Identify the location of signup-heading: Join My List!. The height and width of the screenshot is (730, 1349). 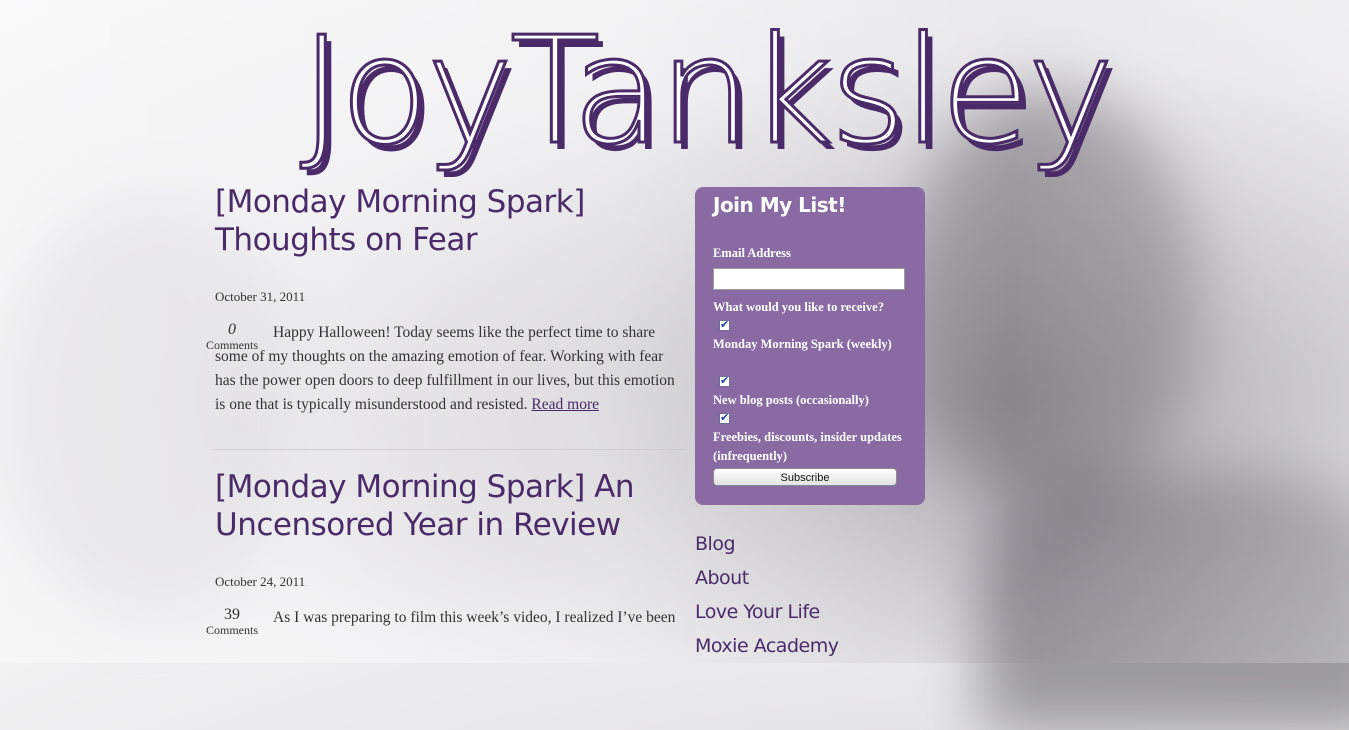
(779, 205).